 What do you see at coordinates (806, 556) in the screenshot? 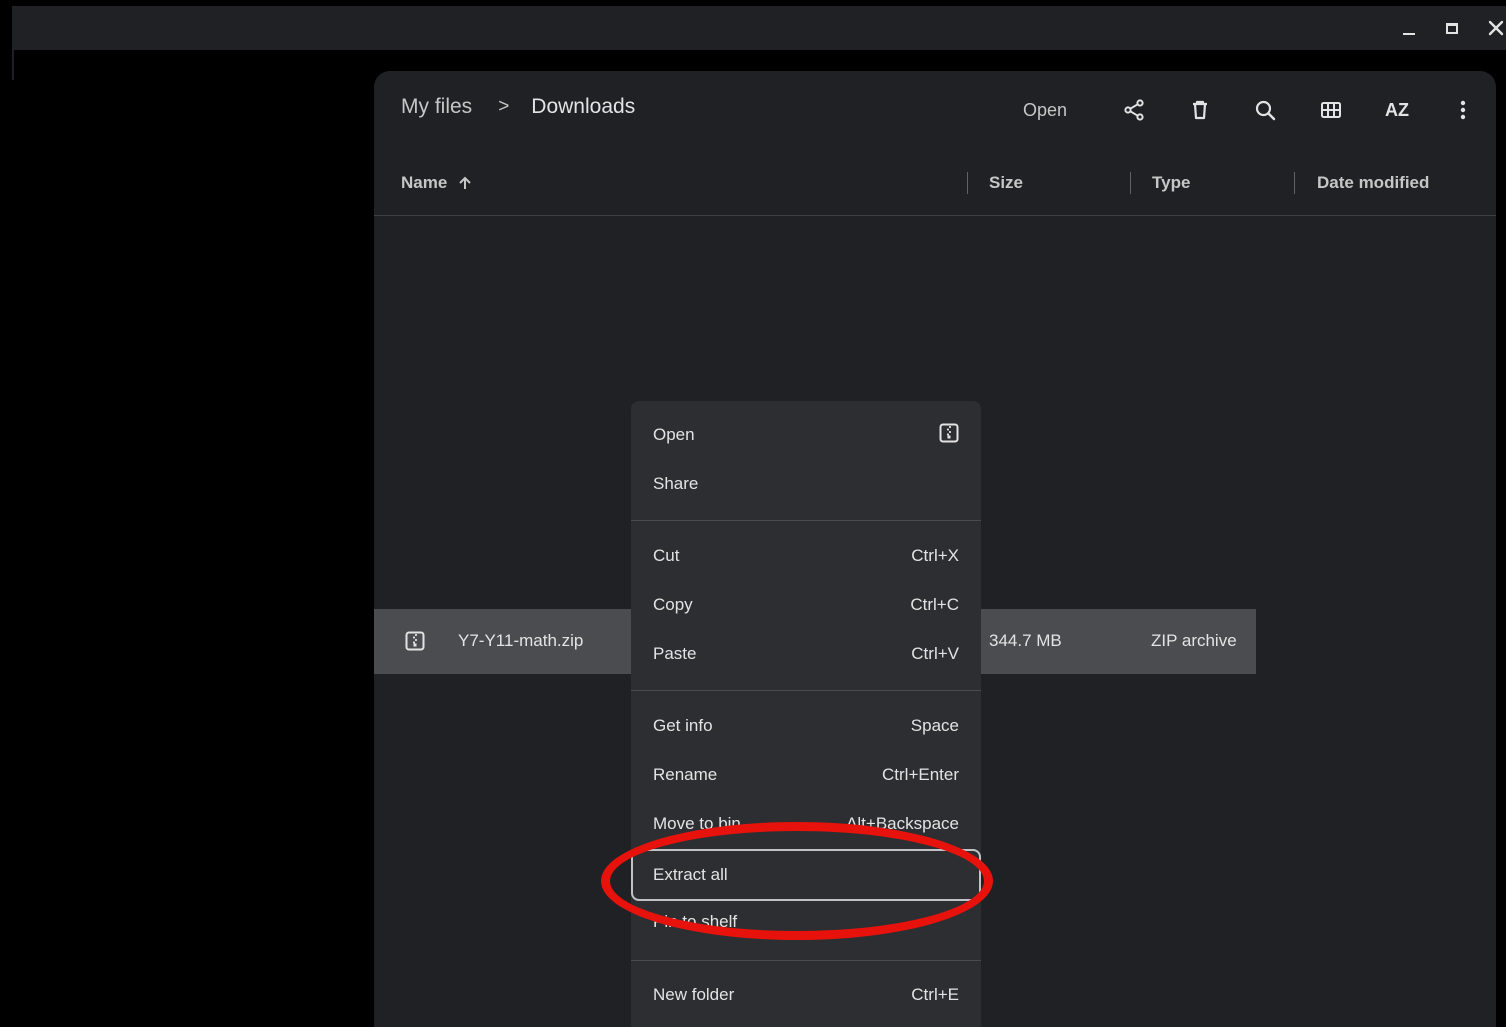
I see `menu-item-cut: Cut Ctrl+X` at bounding box center [806, 556].